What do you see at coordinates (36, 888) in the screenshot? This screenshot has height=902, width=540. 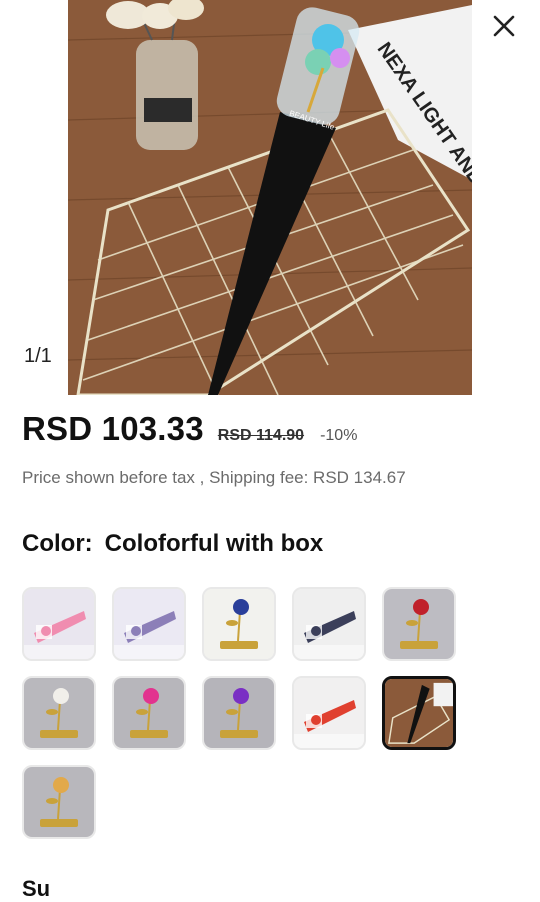 I see `next-section-heading: Su` at bounding box center [36, 888].